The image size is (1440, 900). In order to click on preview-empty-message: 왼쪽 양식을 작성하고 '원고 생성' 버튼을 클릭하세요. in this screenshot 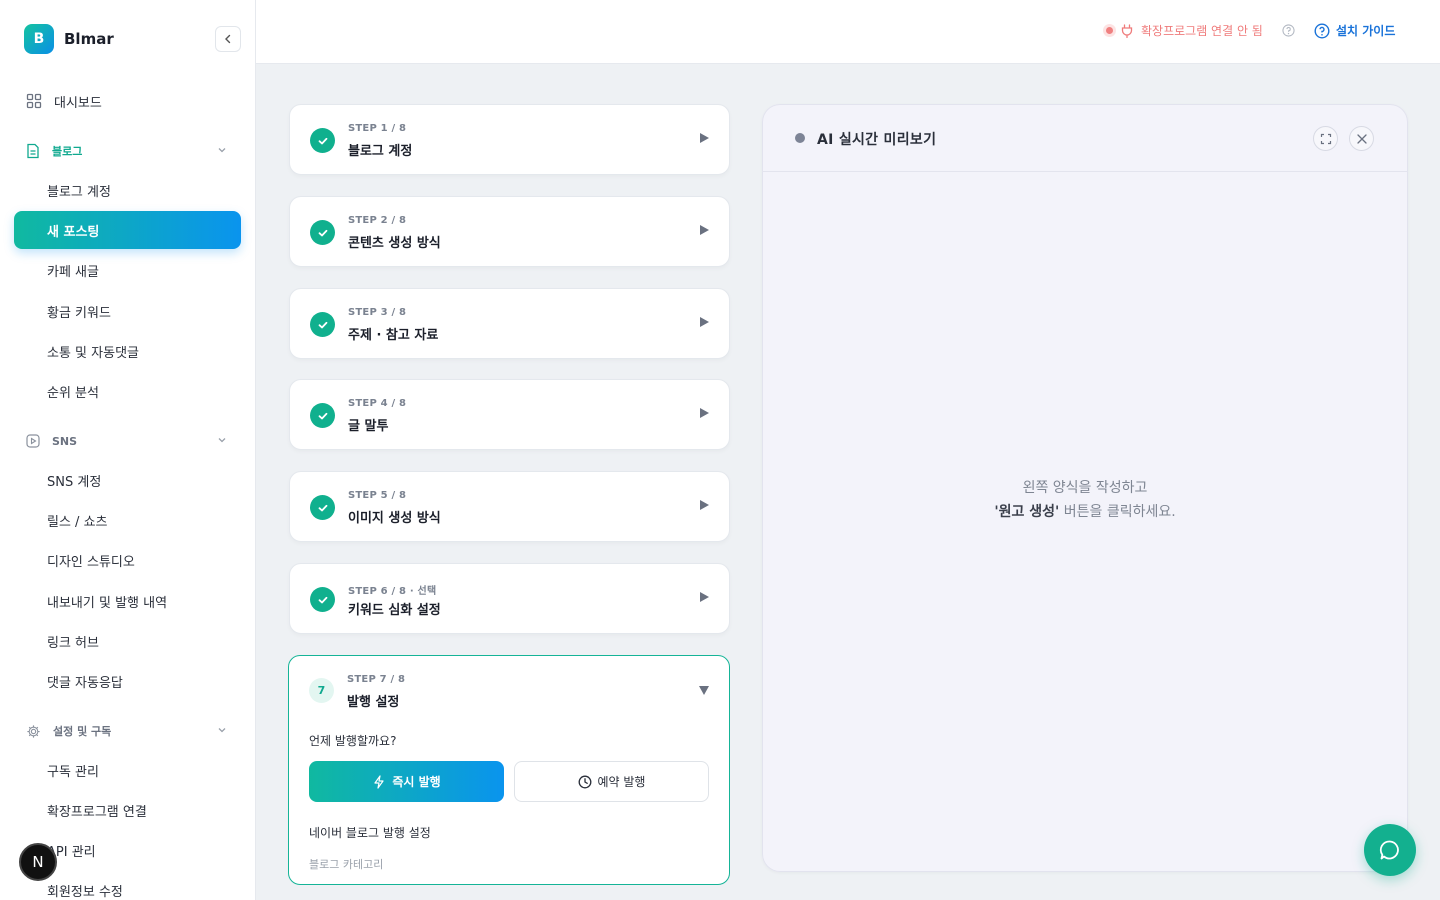, I will do `click(1085, 500)`.